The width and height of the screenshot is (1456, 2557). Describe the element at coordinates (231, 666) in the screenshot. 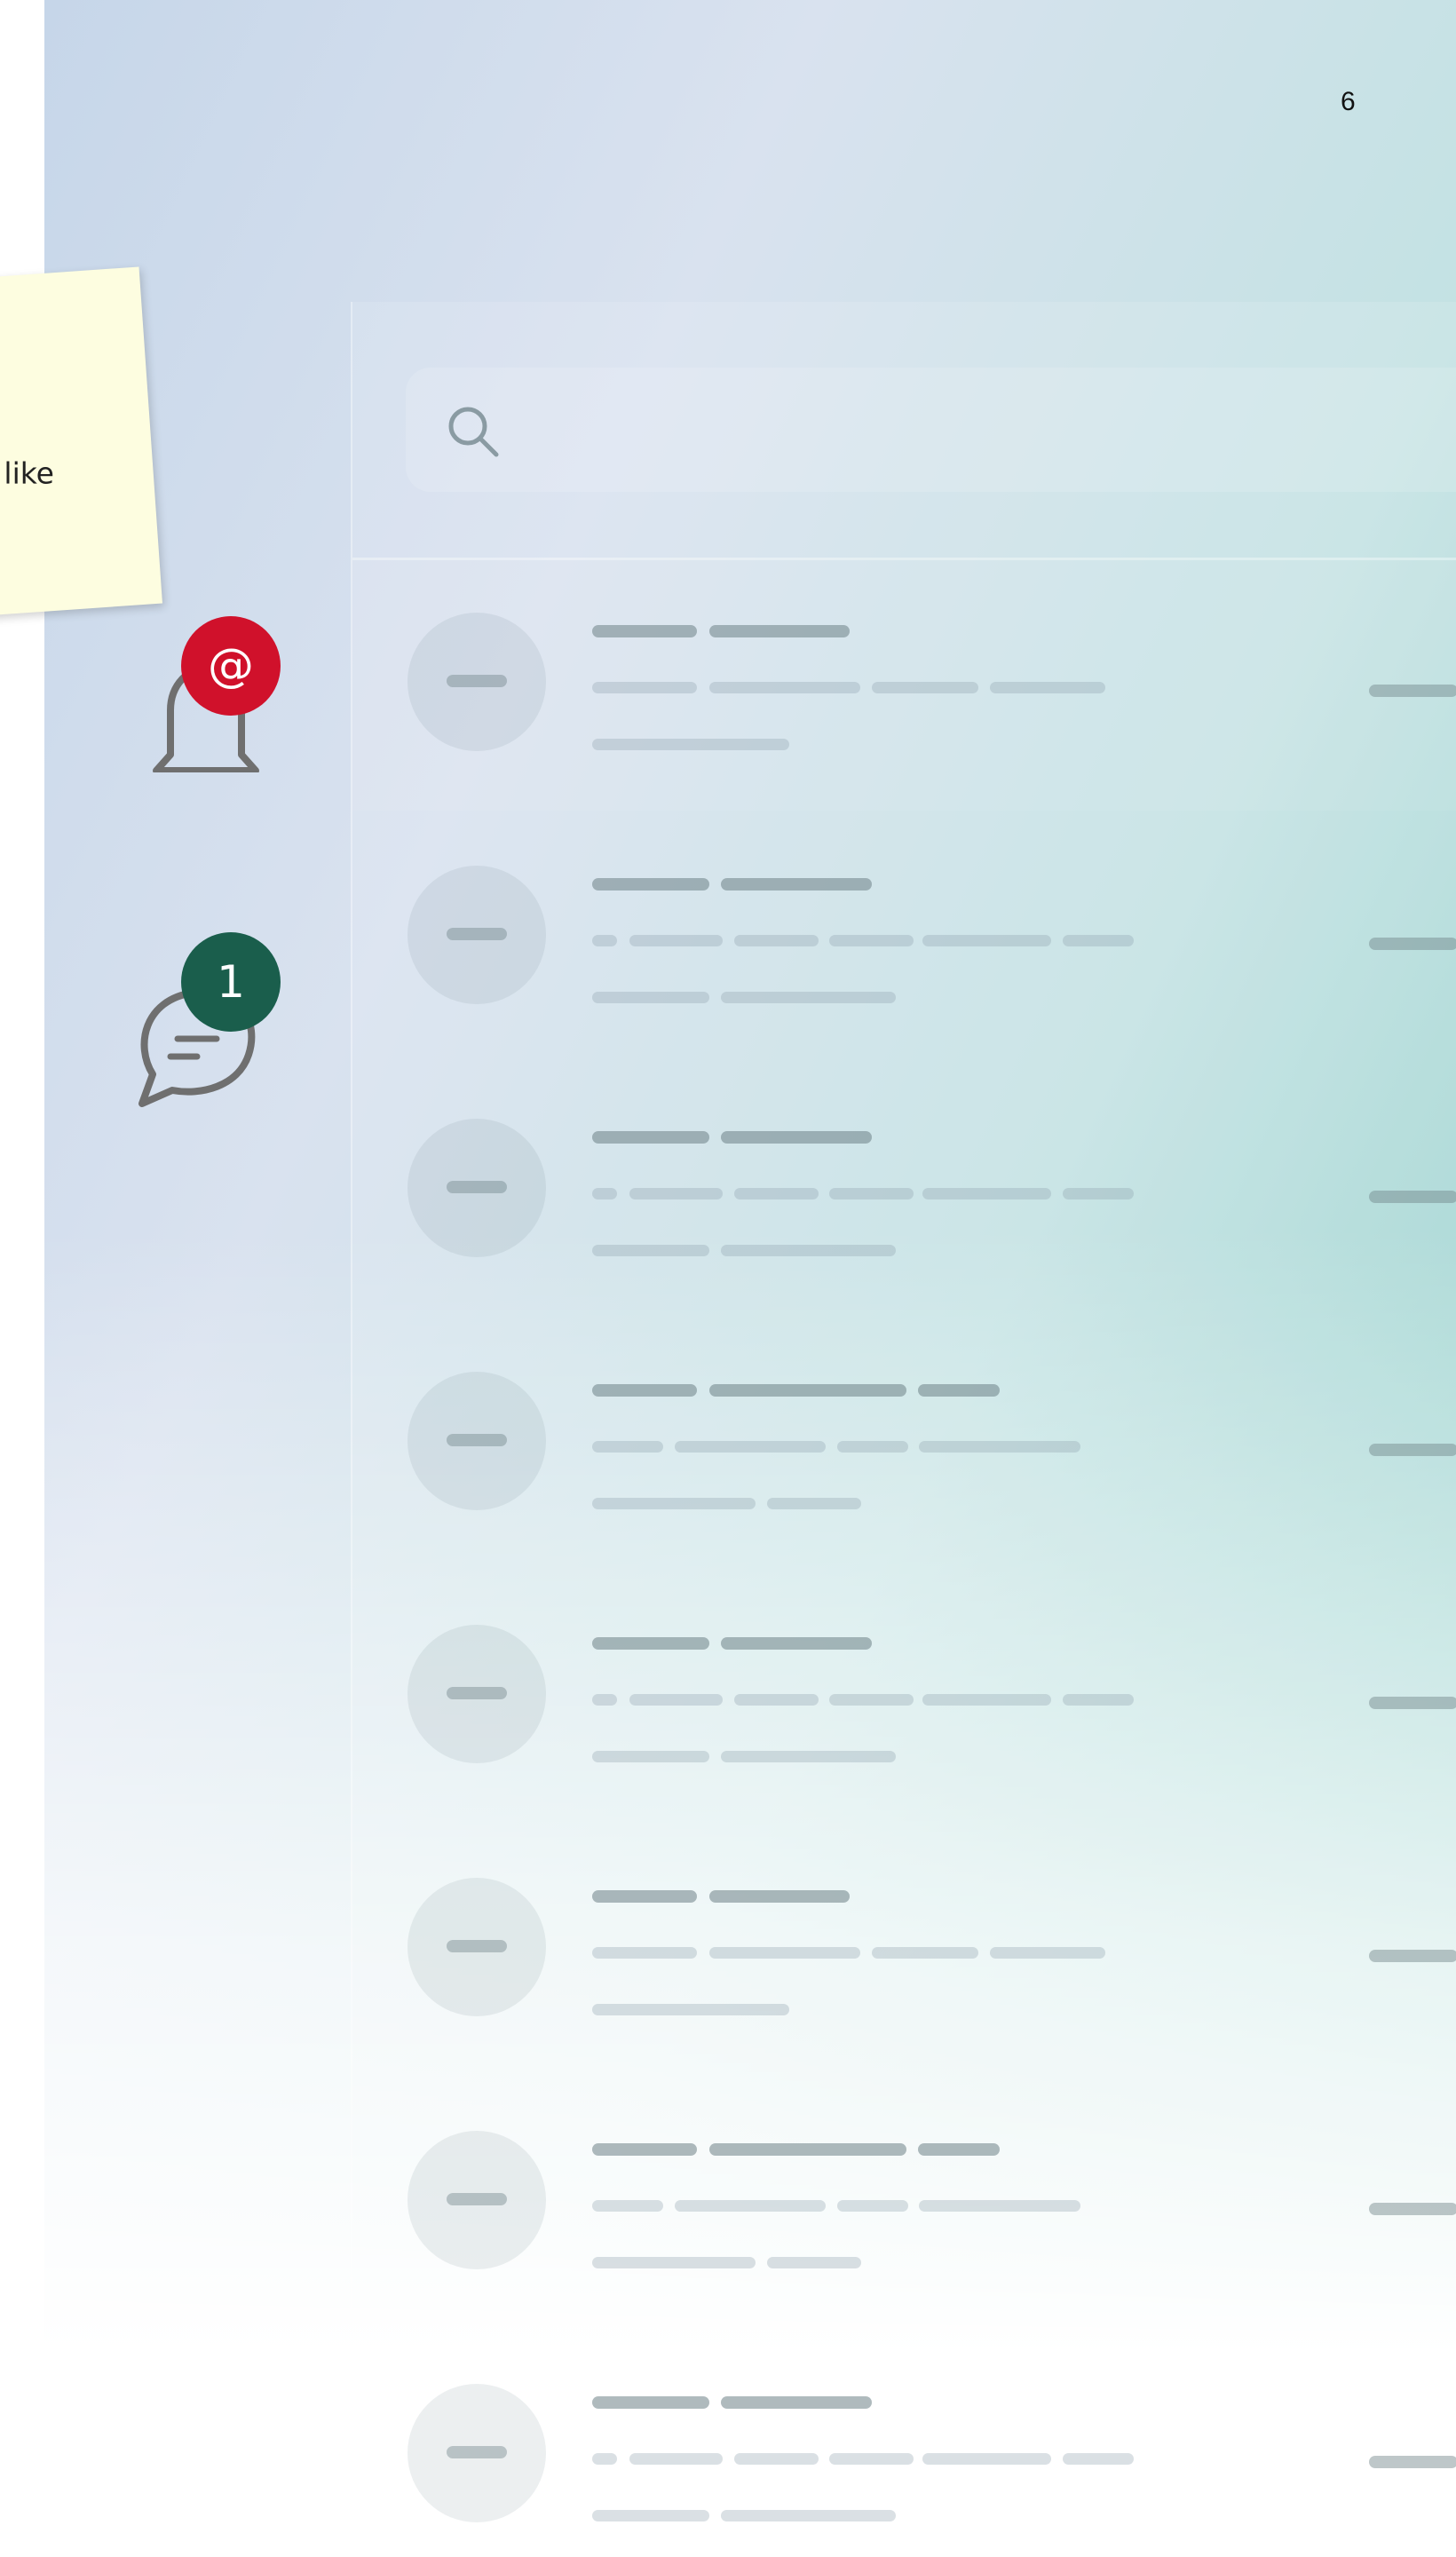

I see `mention-badge: @` at that location.